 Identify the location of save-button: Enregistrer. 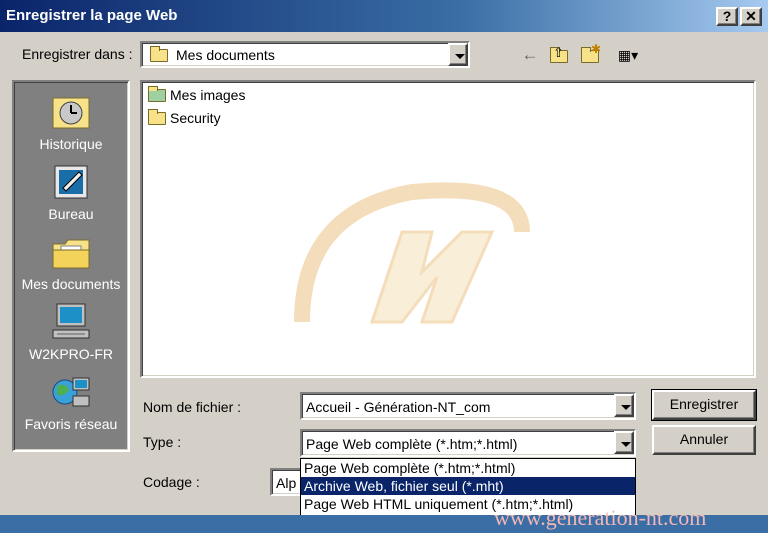
(704, 405).